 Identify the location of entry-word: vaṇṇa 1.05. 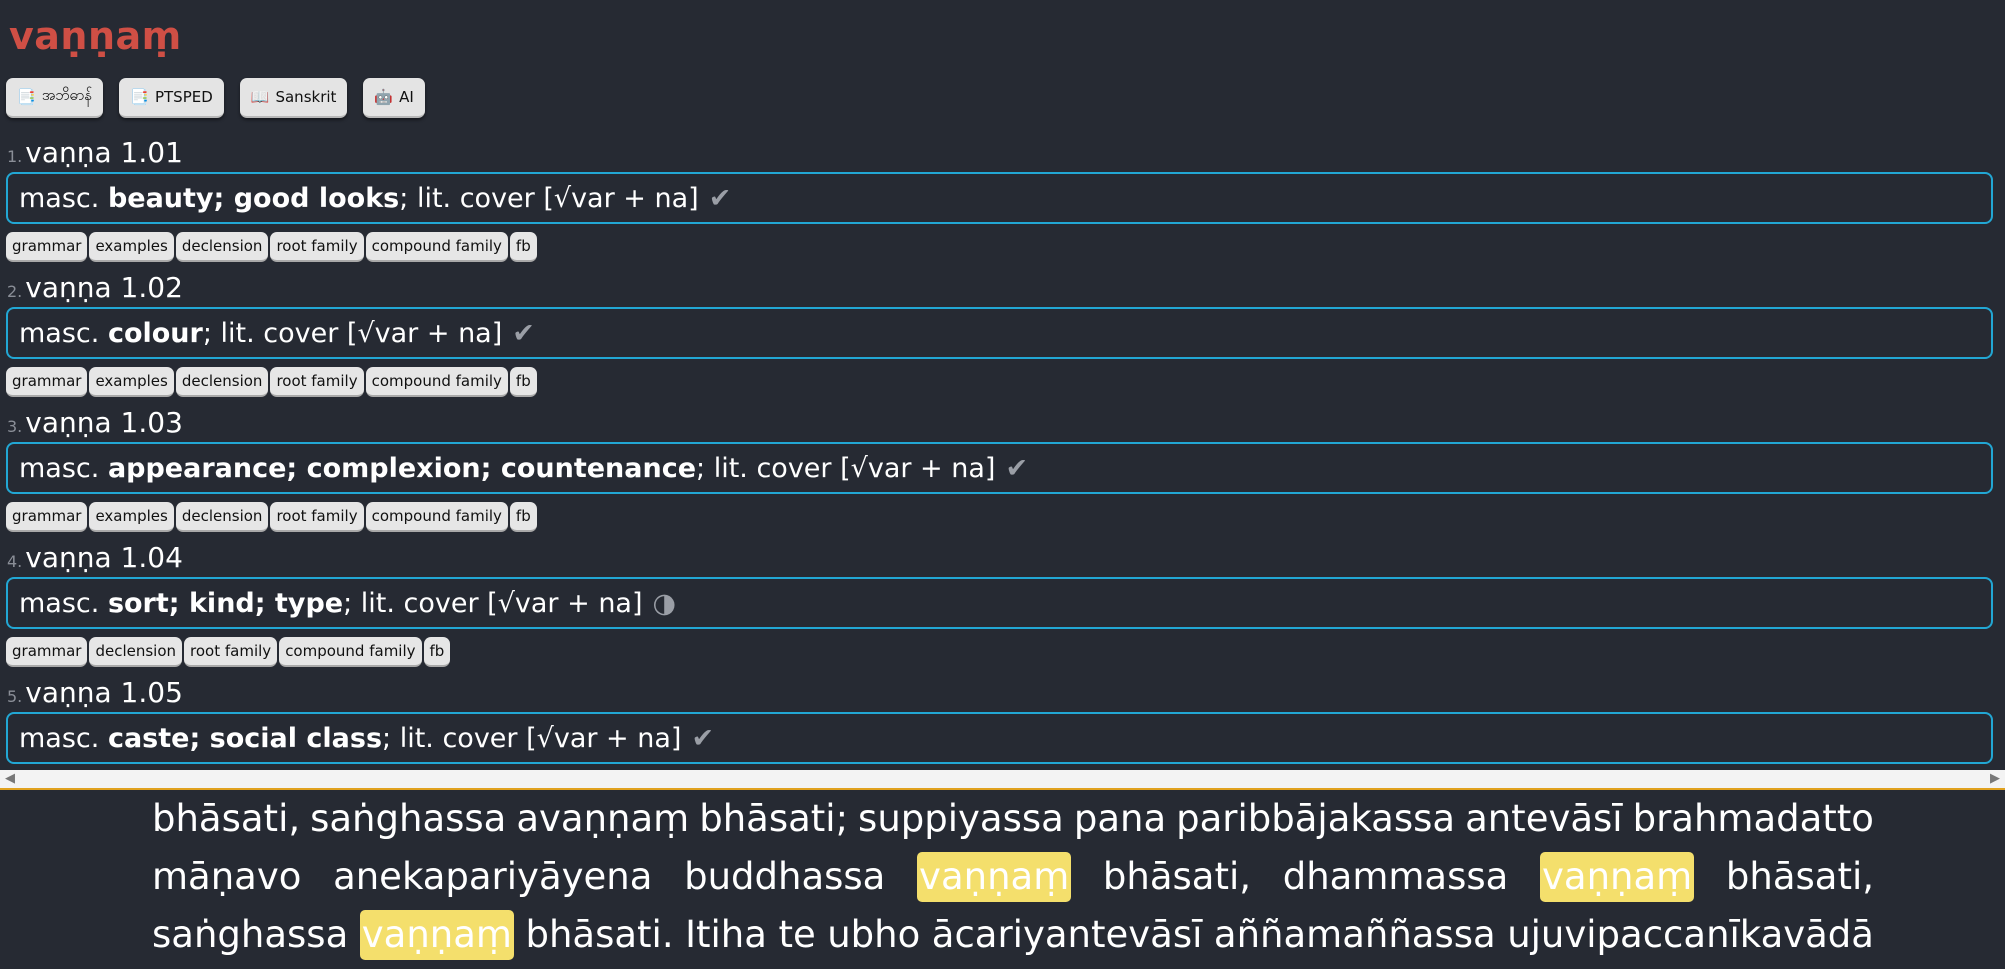
(104, 692).